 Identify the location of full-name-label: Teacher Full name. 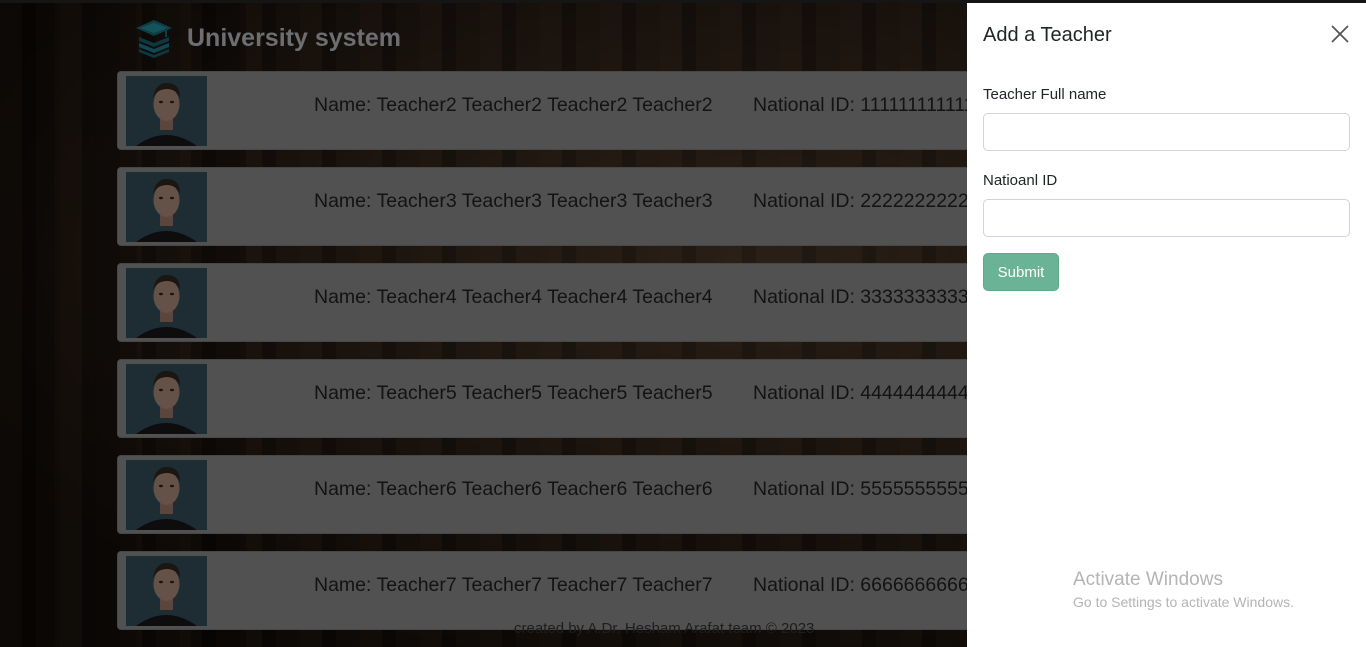
(1045, 94).